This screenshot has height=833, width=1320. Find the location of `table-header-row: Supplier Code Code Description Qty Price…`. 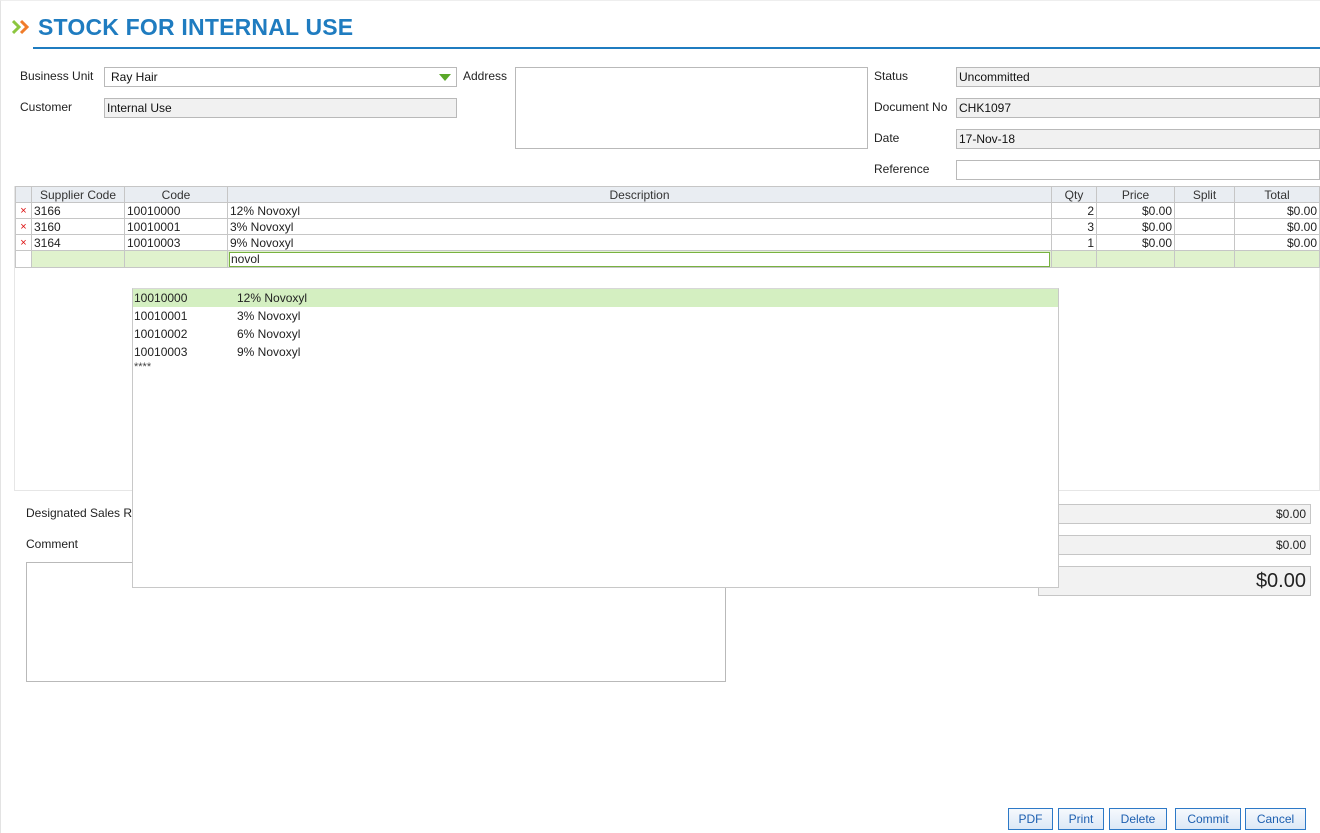

table-header-row: Supplier Code Code Description Qty Price… is located at coordinates (667, 194).